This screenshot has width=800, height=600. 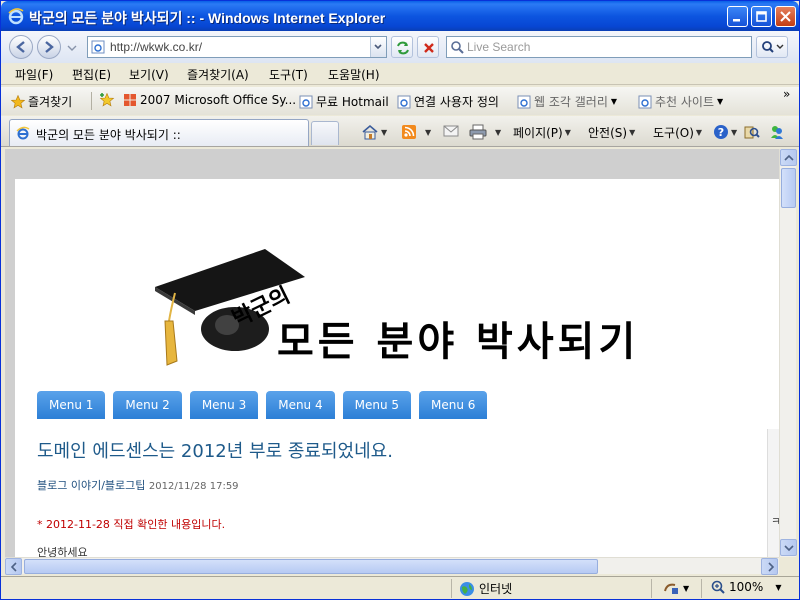 I want to click on research-button, so click(x=752, y=132).